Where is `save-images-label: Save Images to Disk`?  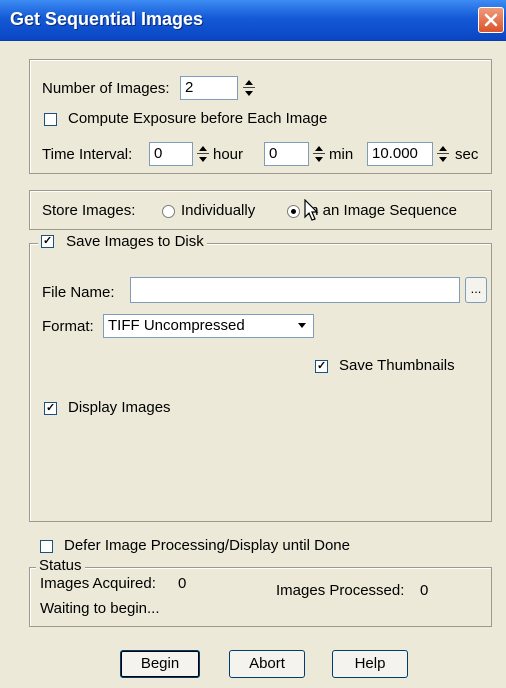
save-images-label: Save Images to Disk is located at coordinates (135, 241).